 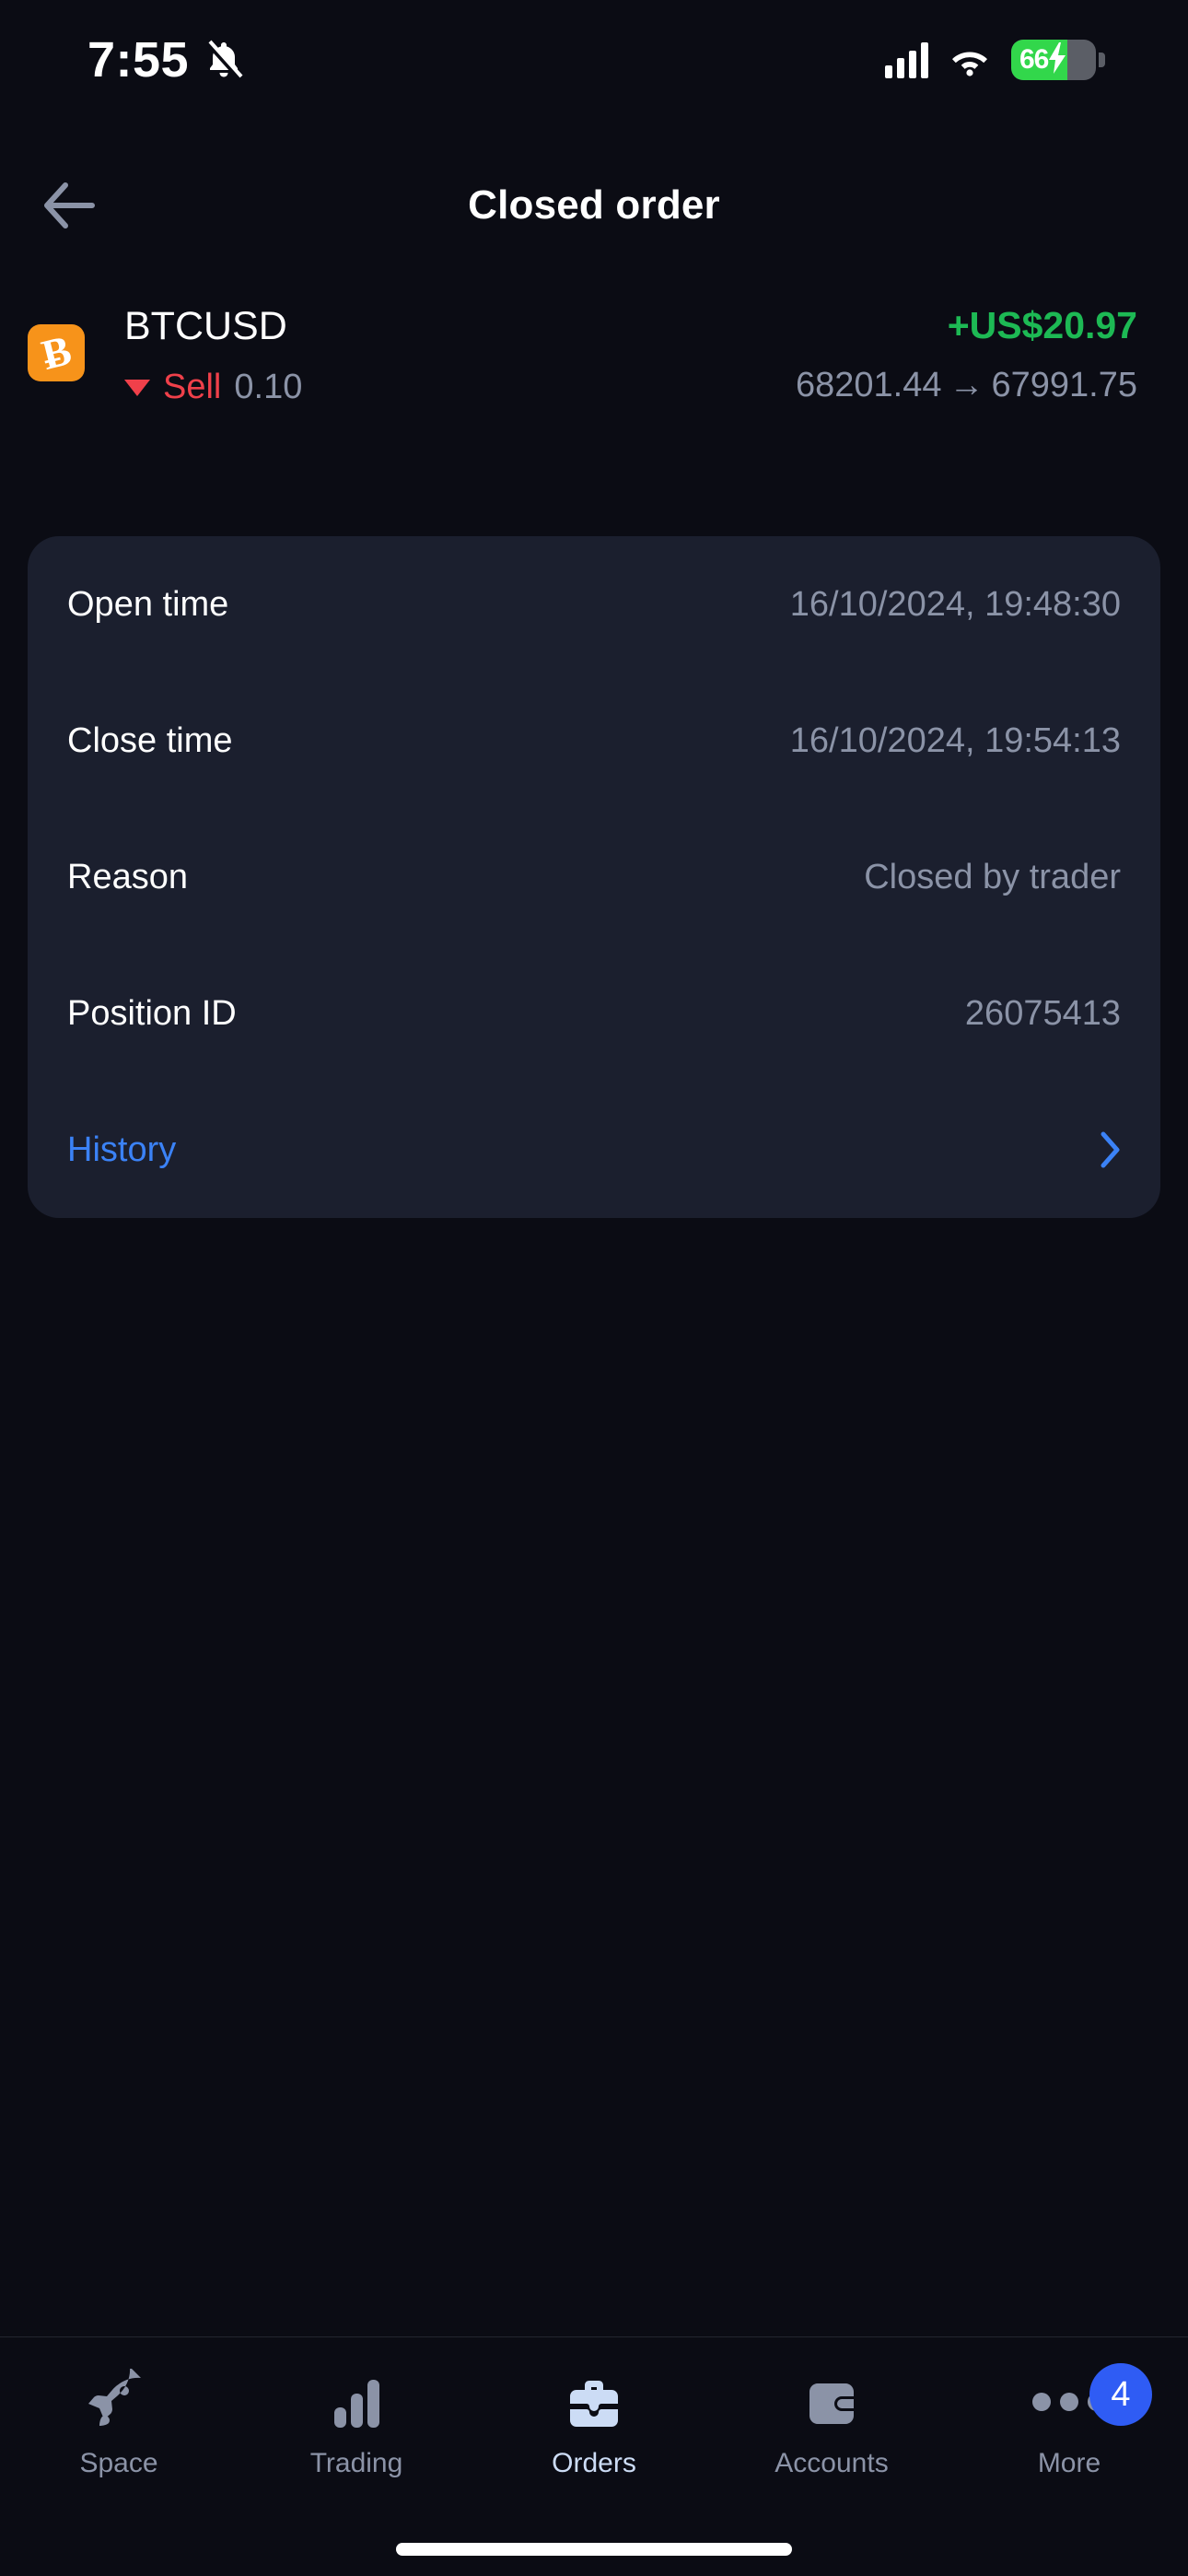 I want to click on order-price-range: 68201.44 → 67991.75, so click(x=967, y=385).